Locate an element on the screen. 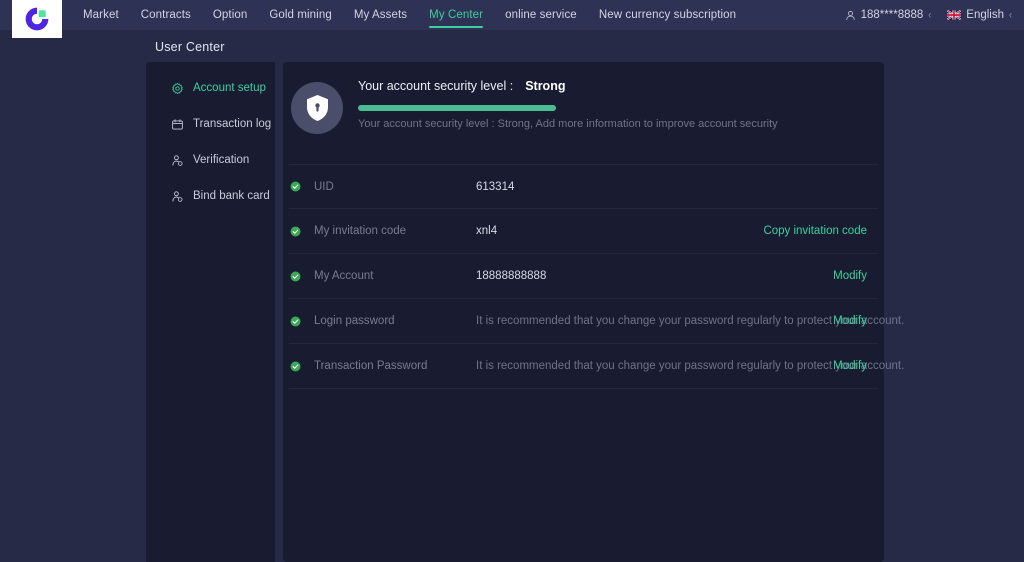 The image size is (1024, 562). nav-item-label: New currency subscription is located at coordinates (667, 15).